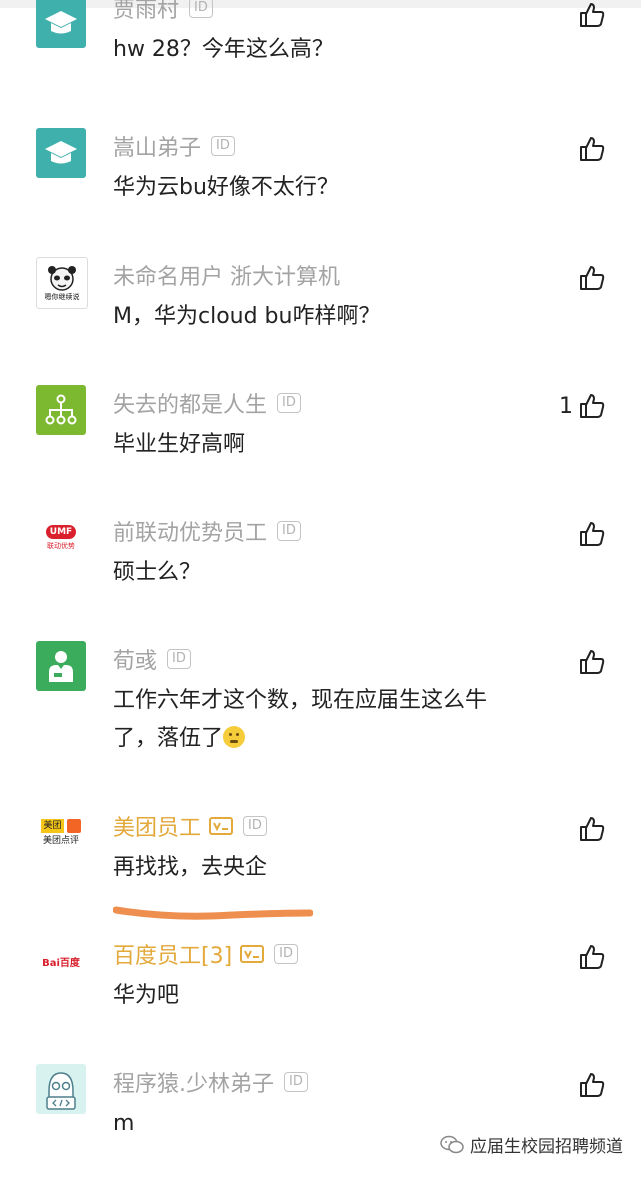 Image resolution: width=641 pixels, height=1192 pixels. What do you see at coordinates (320, 577) in the screenshot?
I see `comment-item: UMF 联动优势 前联动优势员工 ID 硕士么？` at bounding box center [320, 577].